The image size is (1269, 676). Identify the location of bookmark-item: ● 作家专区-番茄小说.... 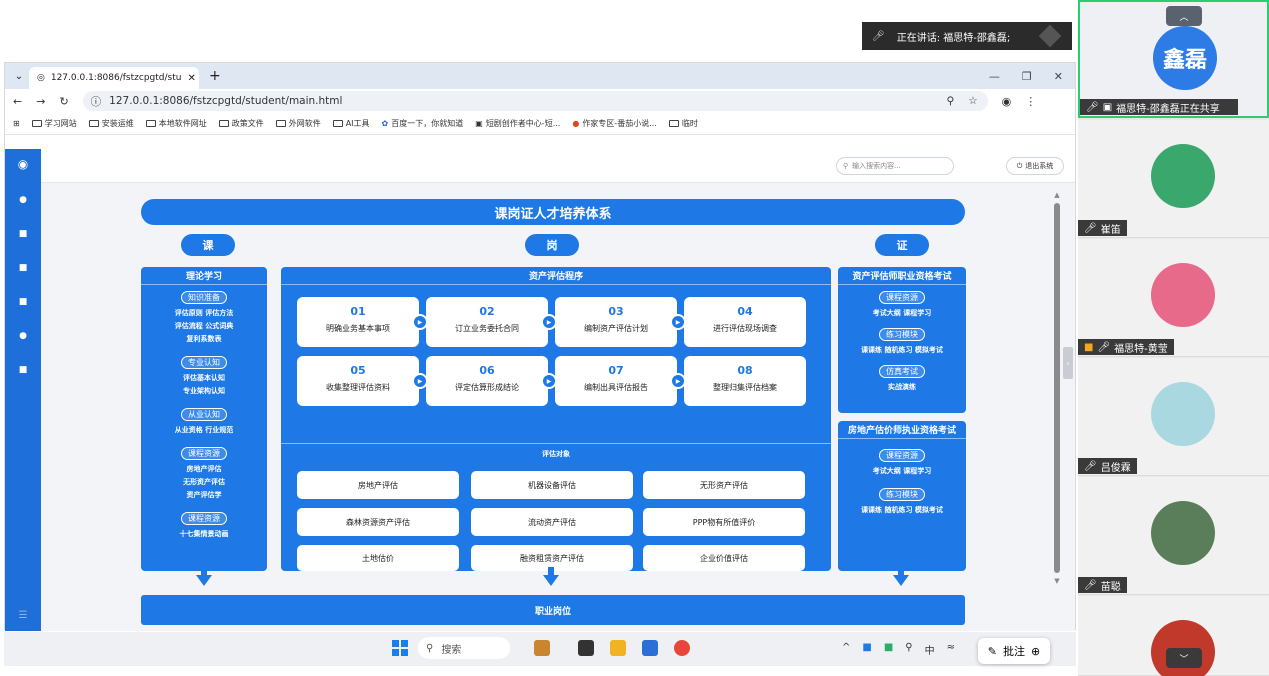
(614, 123).